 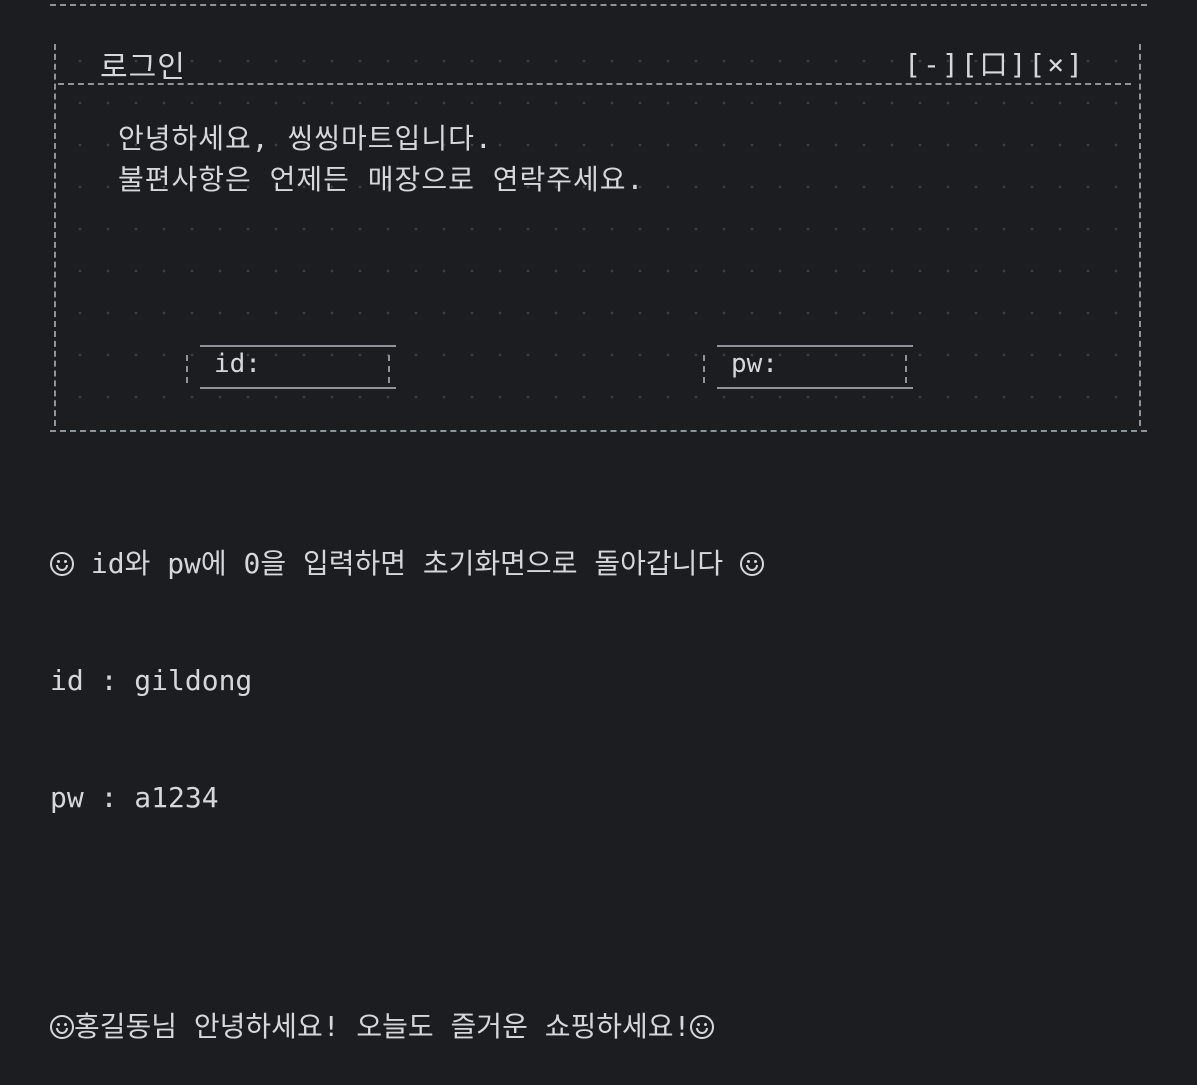 I want to click on pw-field-left-border, so click(x=704, y=369).